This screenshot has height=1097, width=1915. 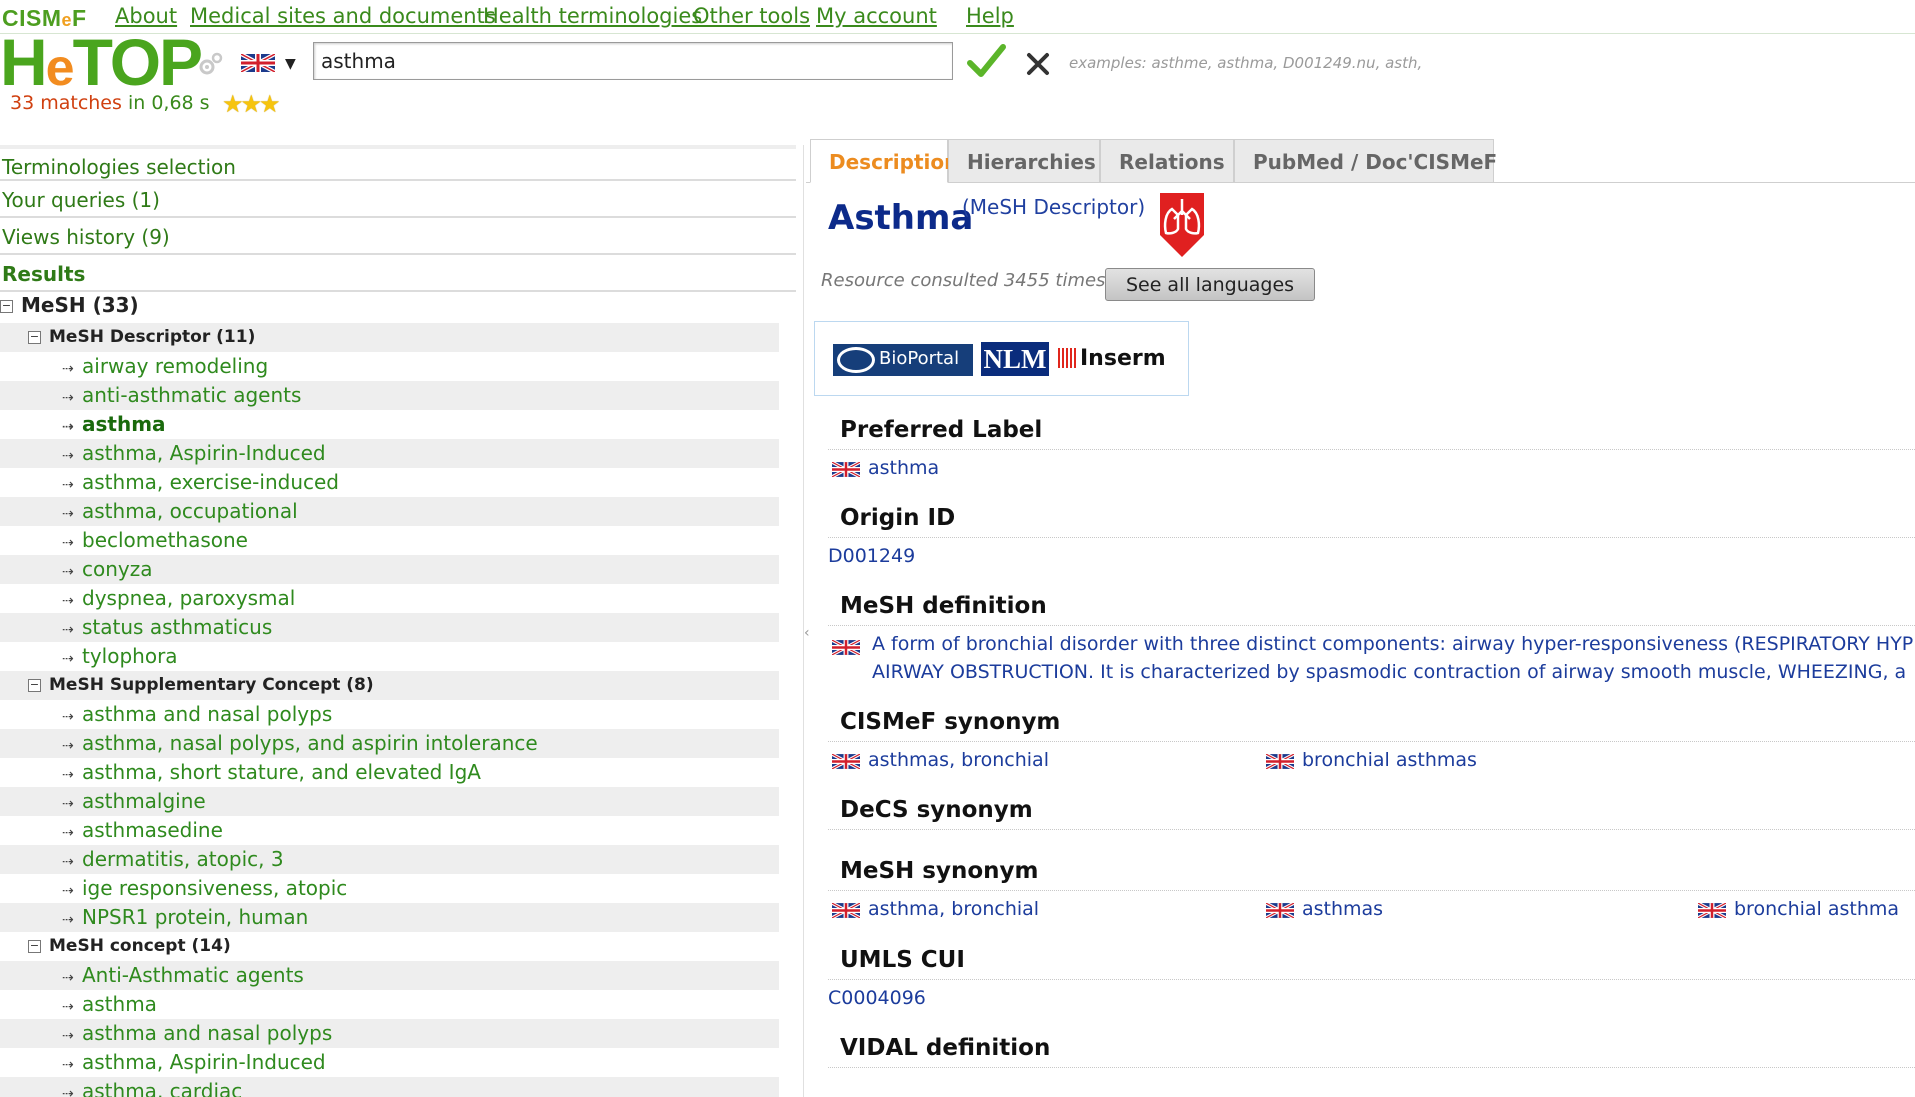 I want to click on tab-relations: Relations, so click(x=1167, y=161).